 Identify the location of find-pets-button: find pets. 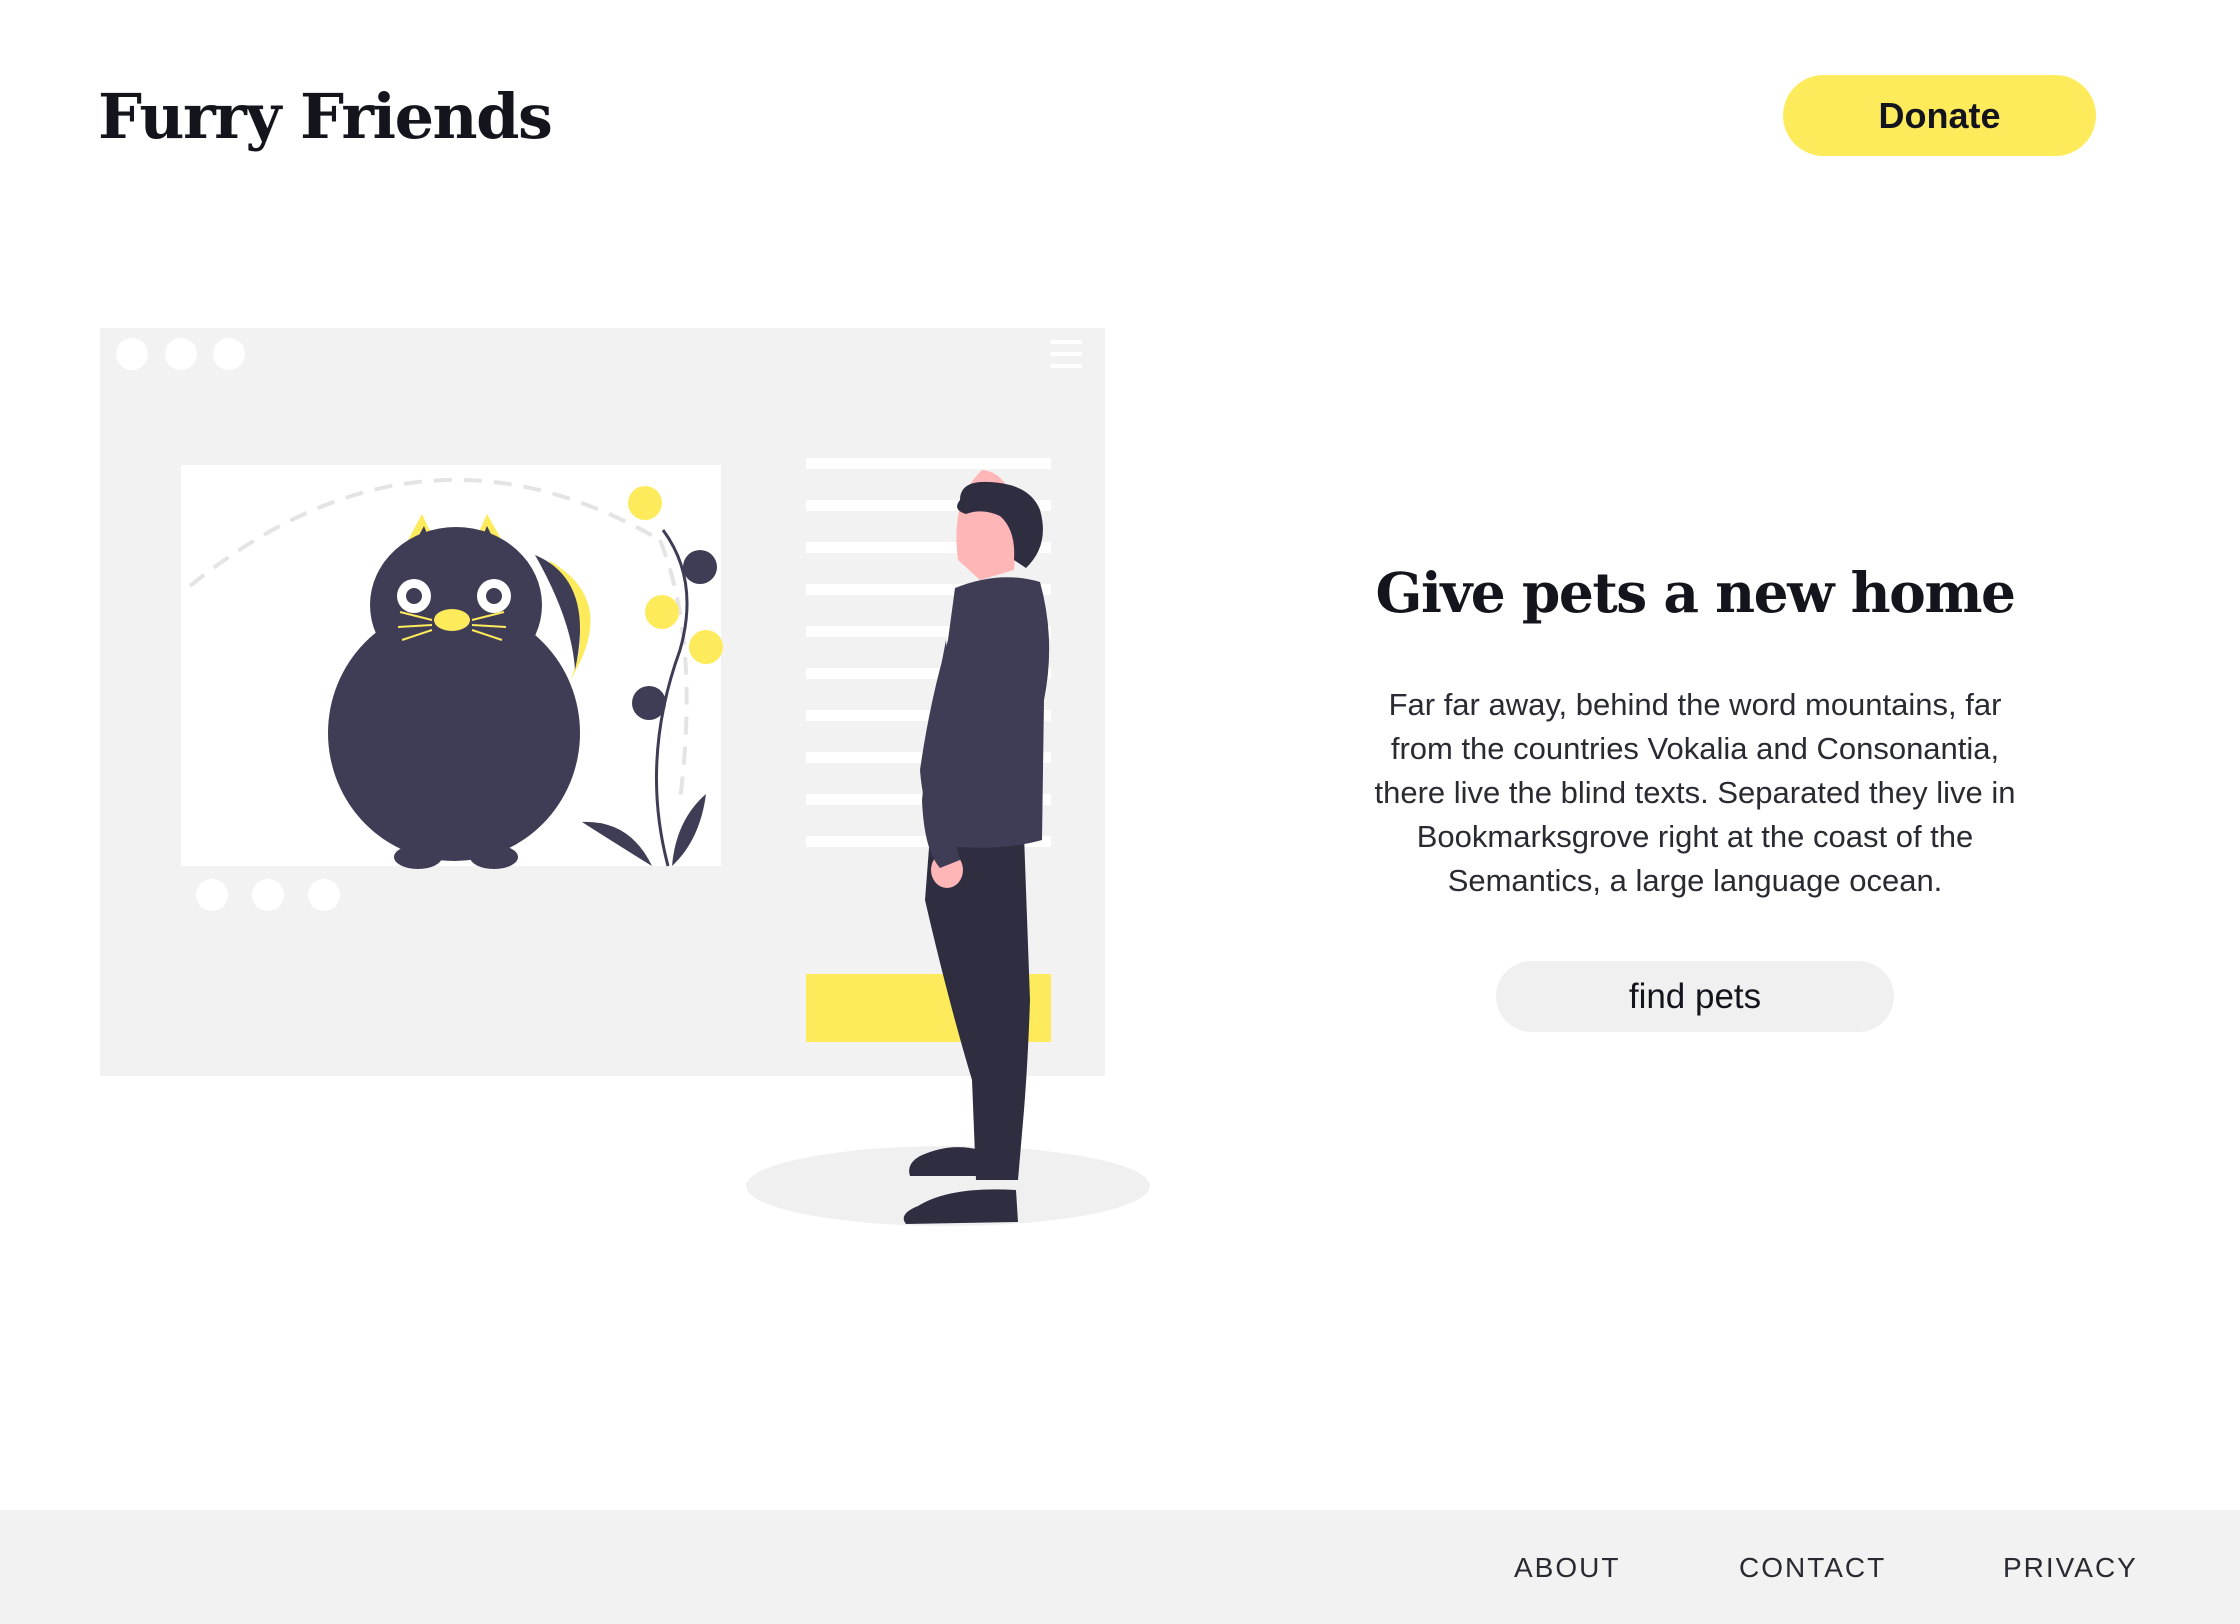
(1695, 996).